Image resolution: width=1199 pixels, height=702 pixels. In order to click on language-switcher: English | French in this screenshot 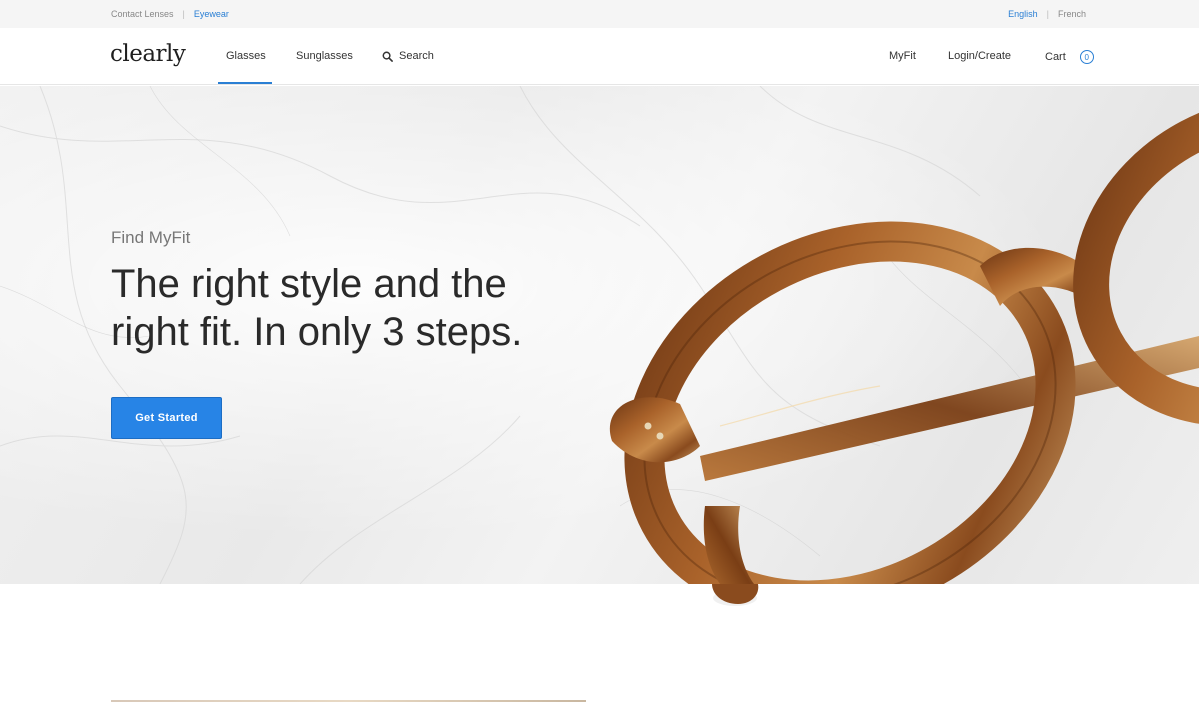, I will do `click(1047, 14)`.